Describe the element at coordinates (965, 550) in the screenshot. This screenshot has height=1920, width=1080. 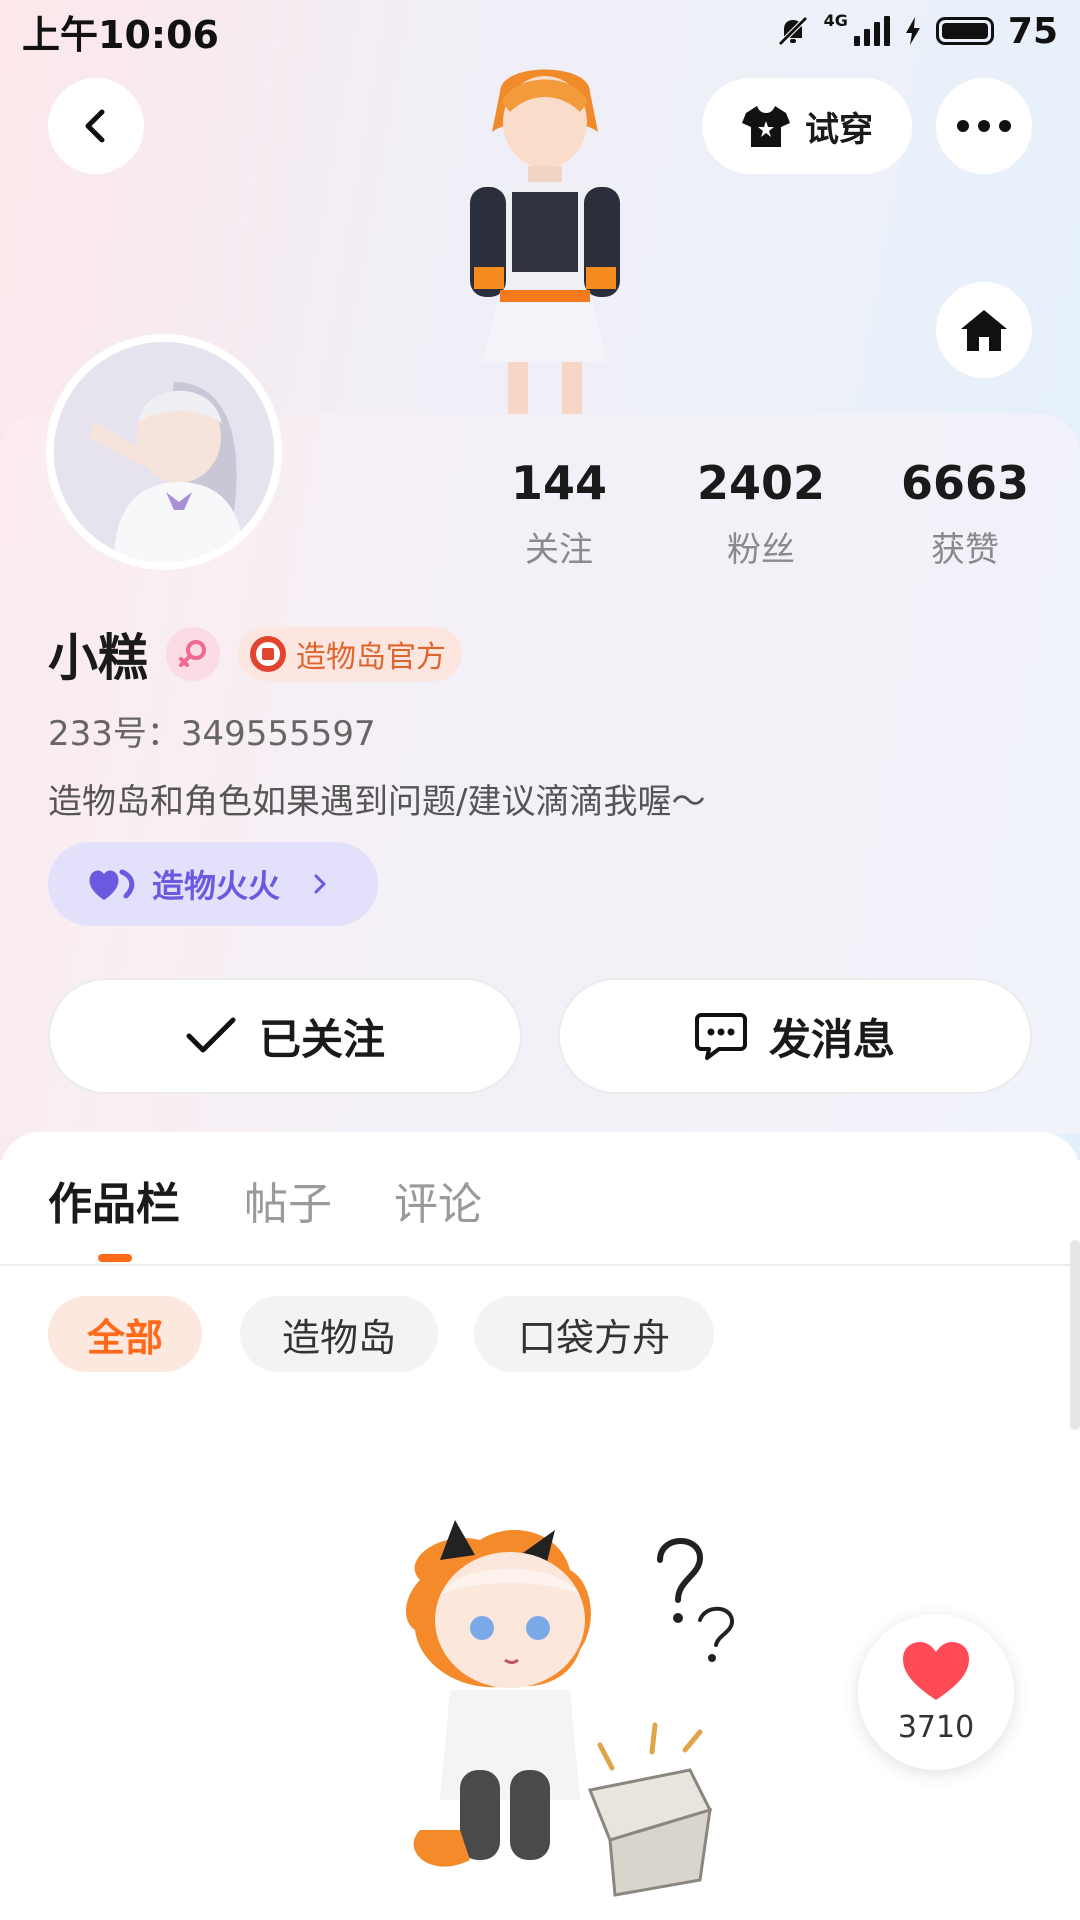
I see `stat-label: 获赞` at that location.